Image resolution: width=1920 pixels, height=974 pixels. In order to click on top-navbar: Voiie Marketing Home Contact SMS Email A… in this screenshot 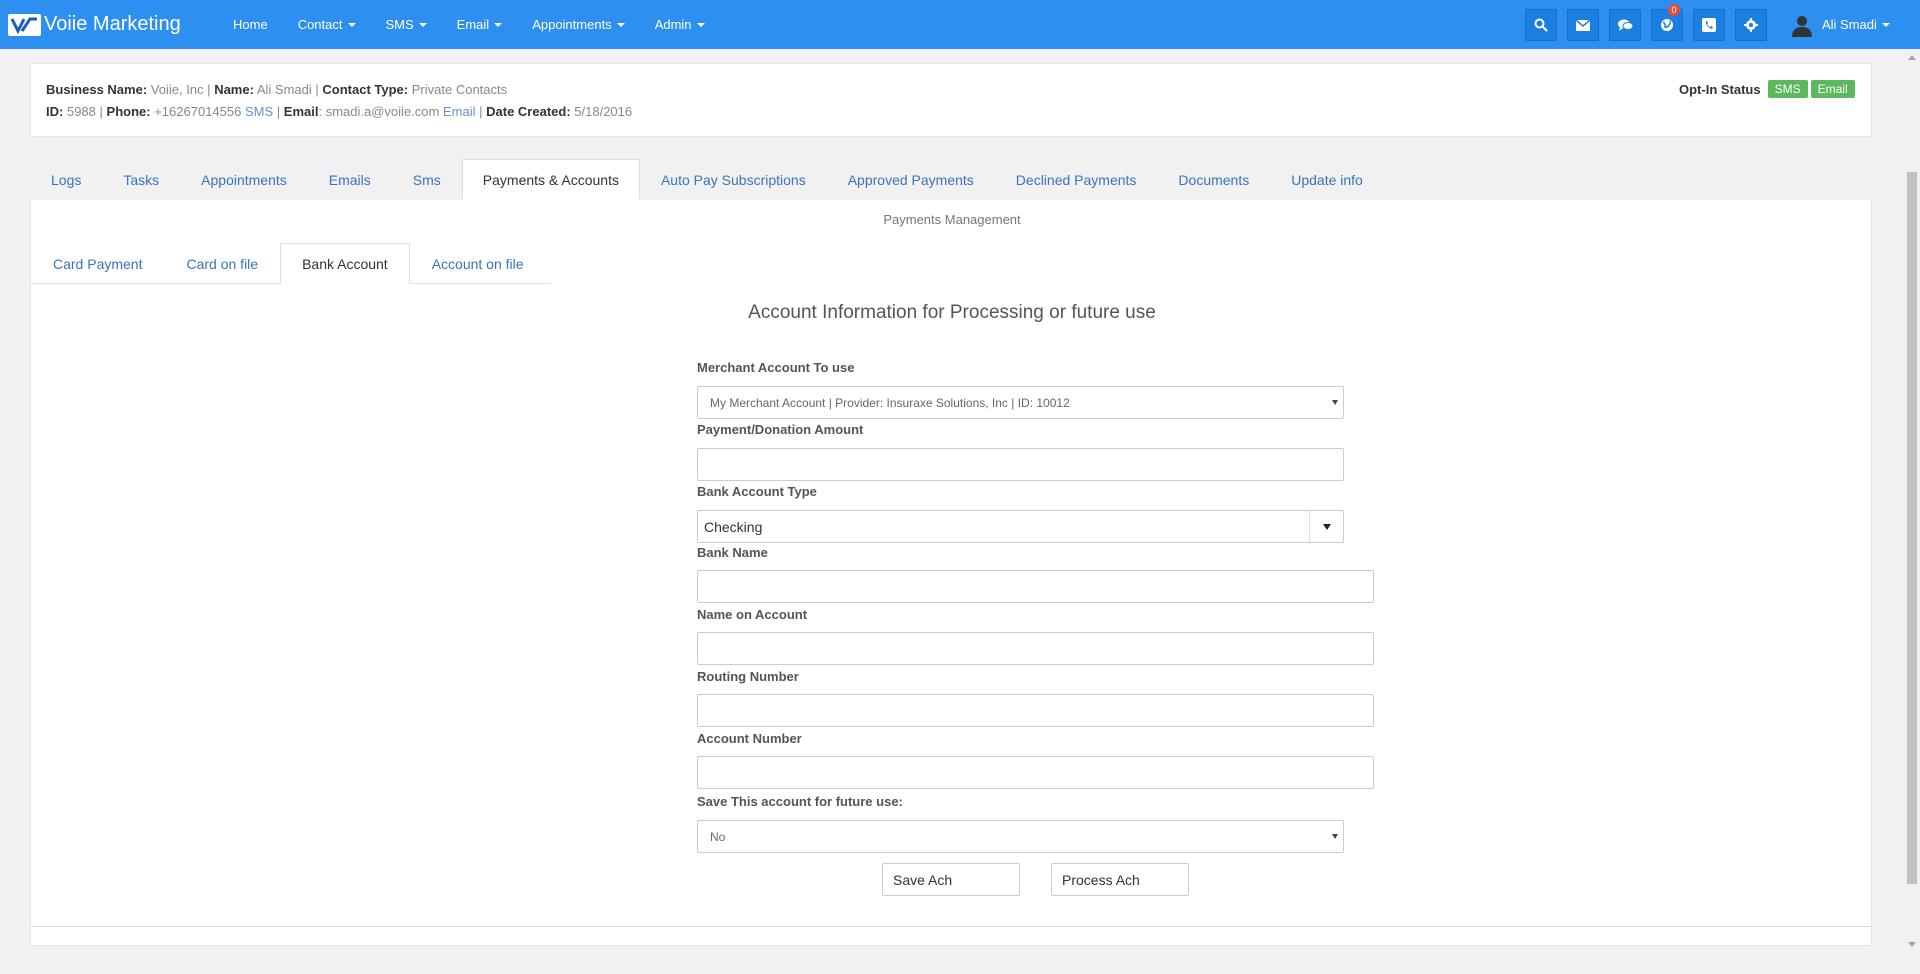, I will do `click(960, 24)`.